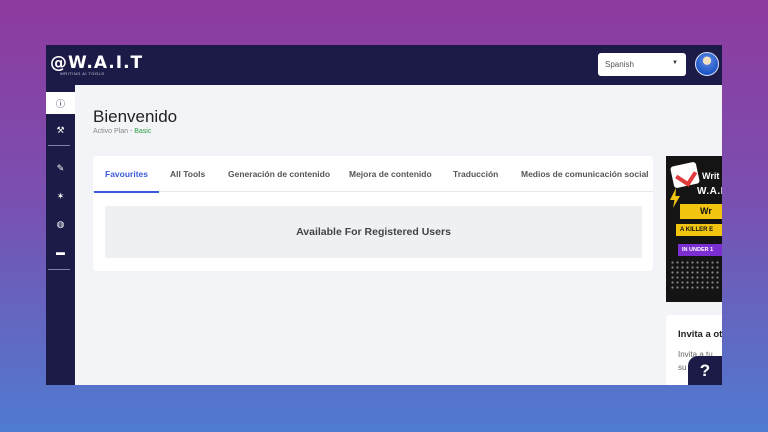 Image resolution: width=768 pixels, height=432 pixels. I want to click on top-navbar: @W.A.I.T WRITING AI TOOLS Spanish ▼, so click(384, 65).